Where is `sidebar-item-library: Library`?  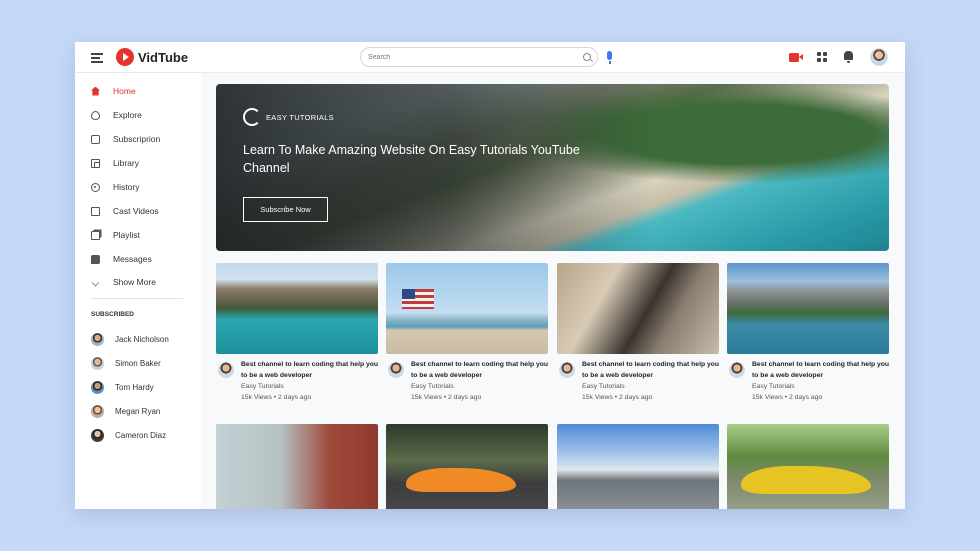
sidebar-item-library: Library is located at coordinates (115, 163).